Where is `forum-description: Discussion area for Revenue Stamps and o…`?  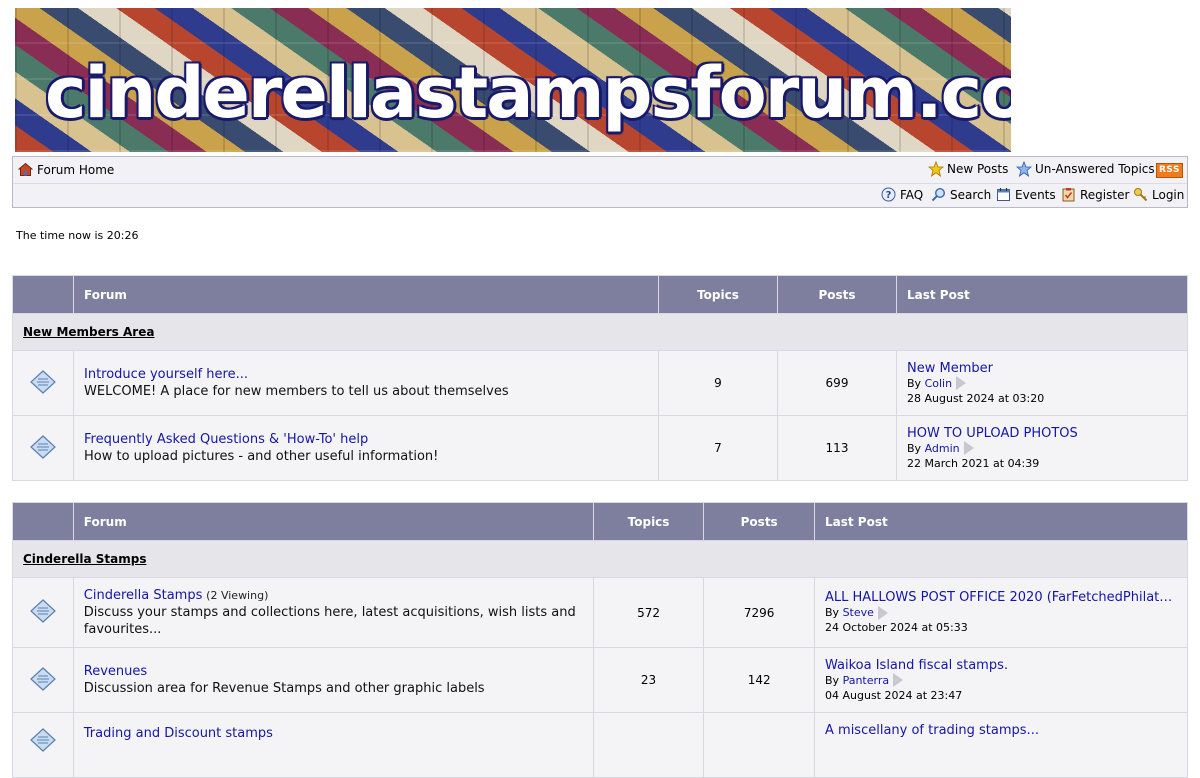 forum-description: Discussion area for Revenue Stamps and o… is located at coordinates (284, 688).